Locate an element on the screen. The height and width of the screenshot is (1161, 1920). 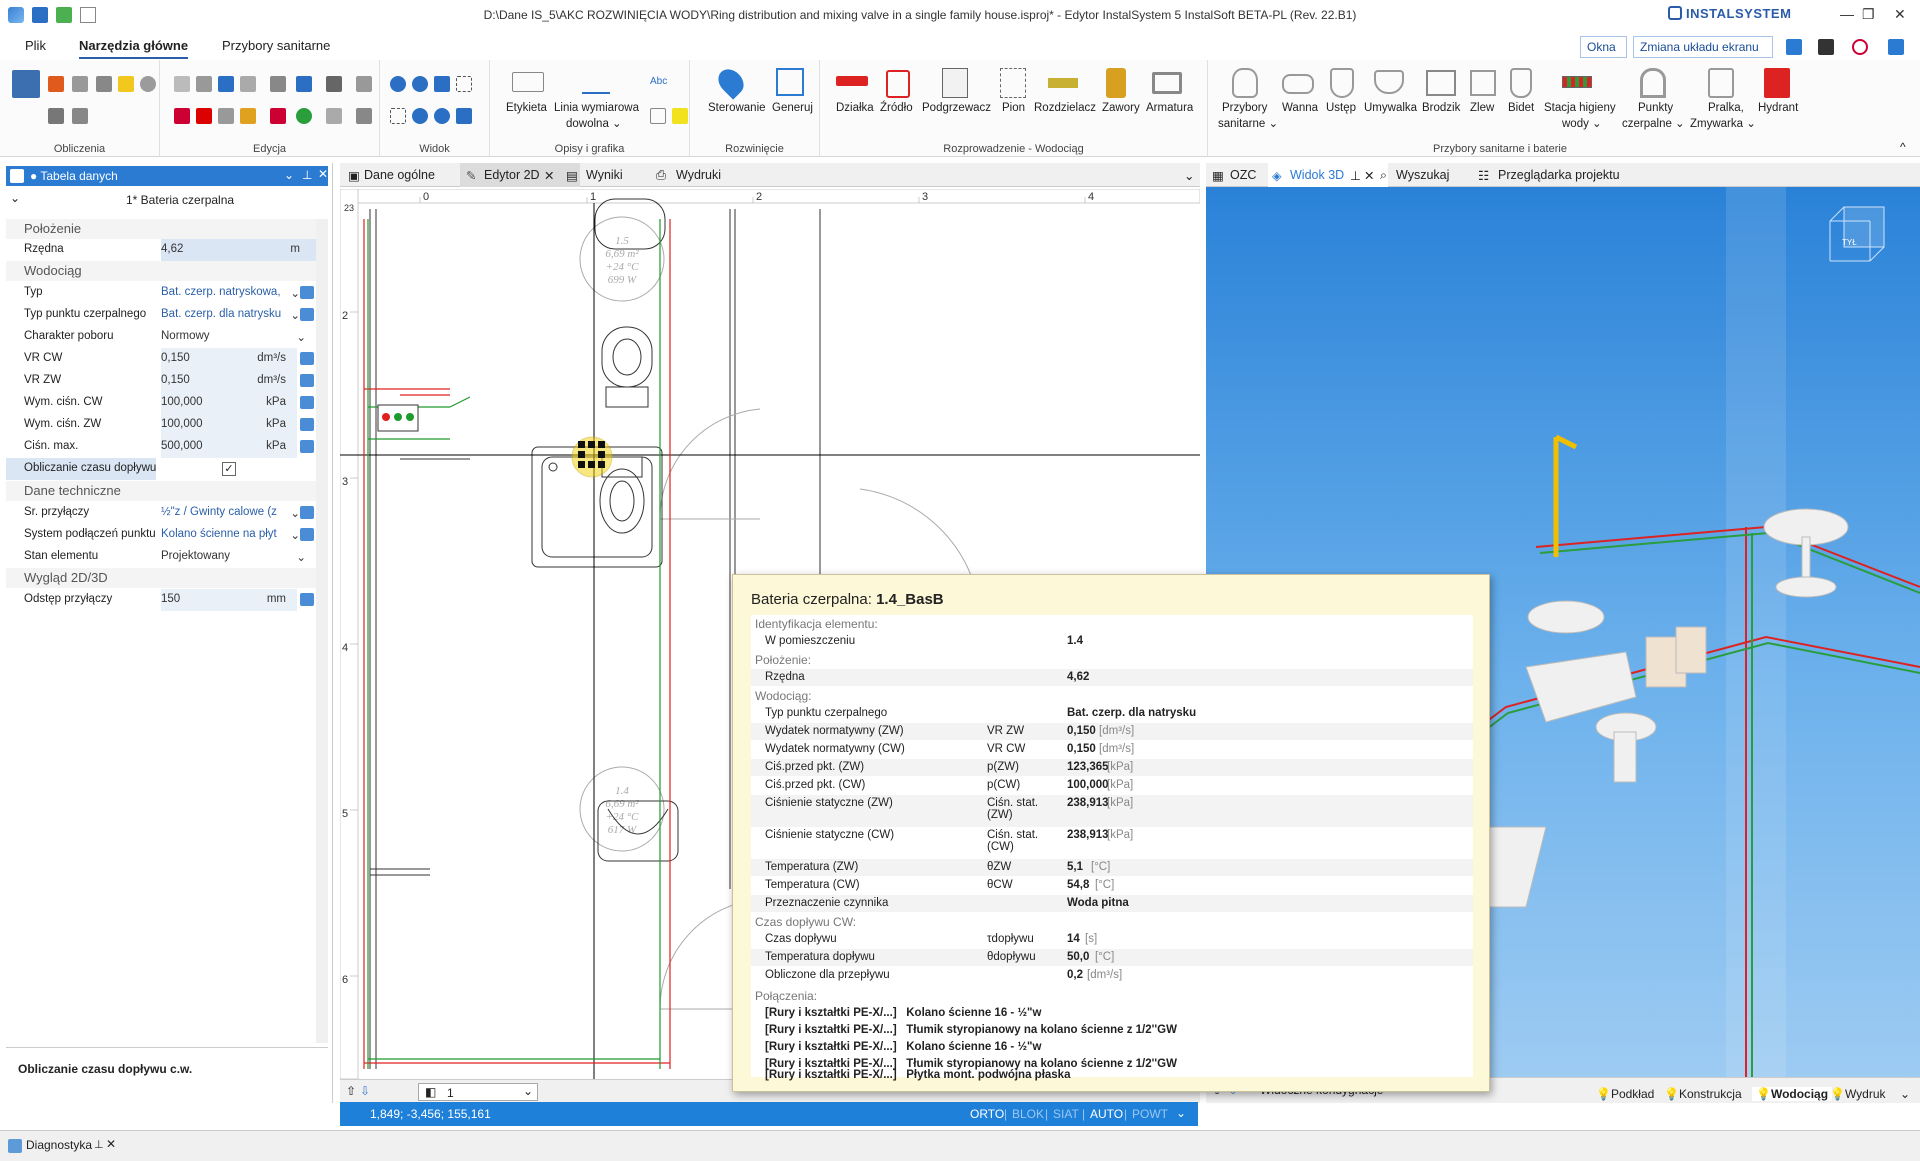
mode-auto: AUTO is located at coordinates (1106, 1114).